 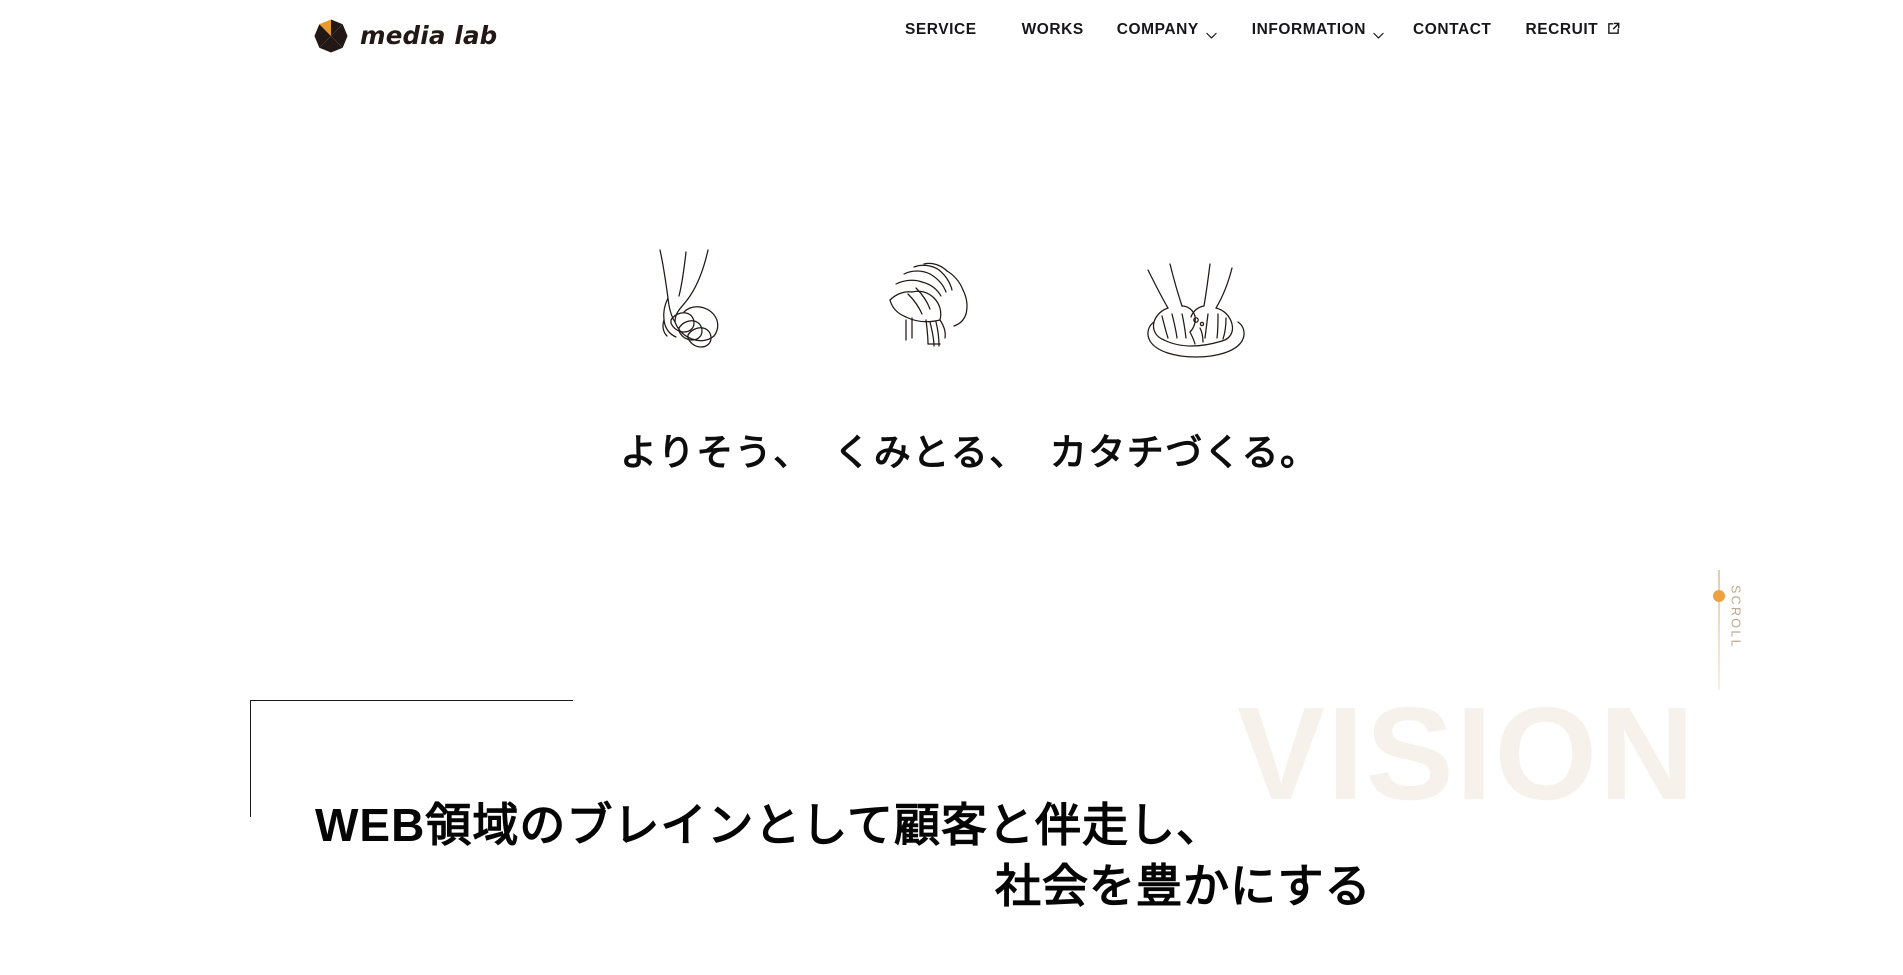 I want to click on hero-tagline: よりそう、 くみとる、 カタチづくる。, so click(x=980, y=453).